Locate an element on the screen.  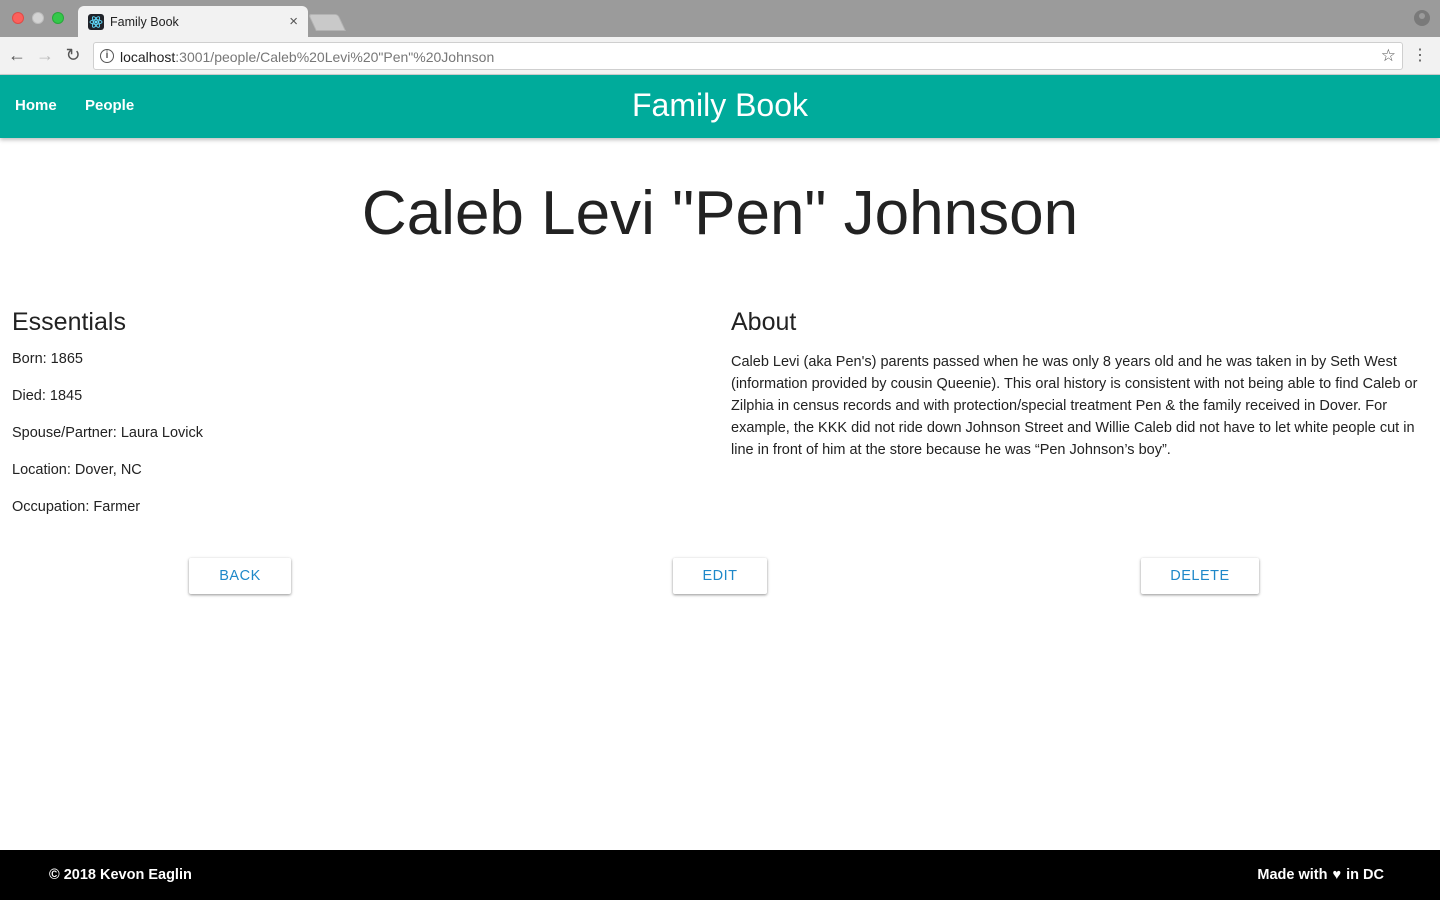
heart-icon: ♥ is located at coordinates (1337, 875).